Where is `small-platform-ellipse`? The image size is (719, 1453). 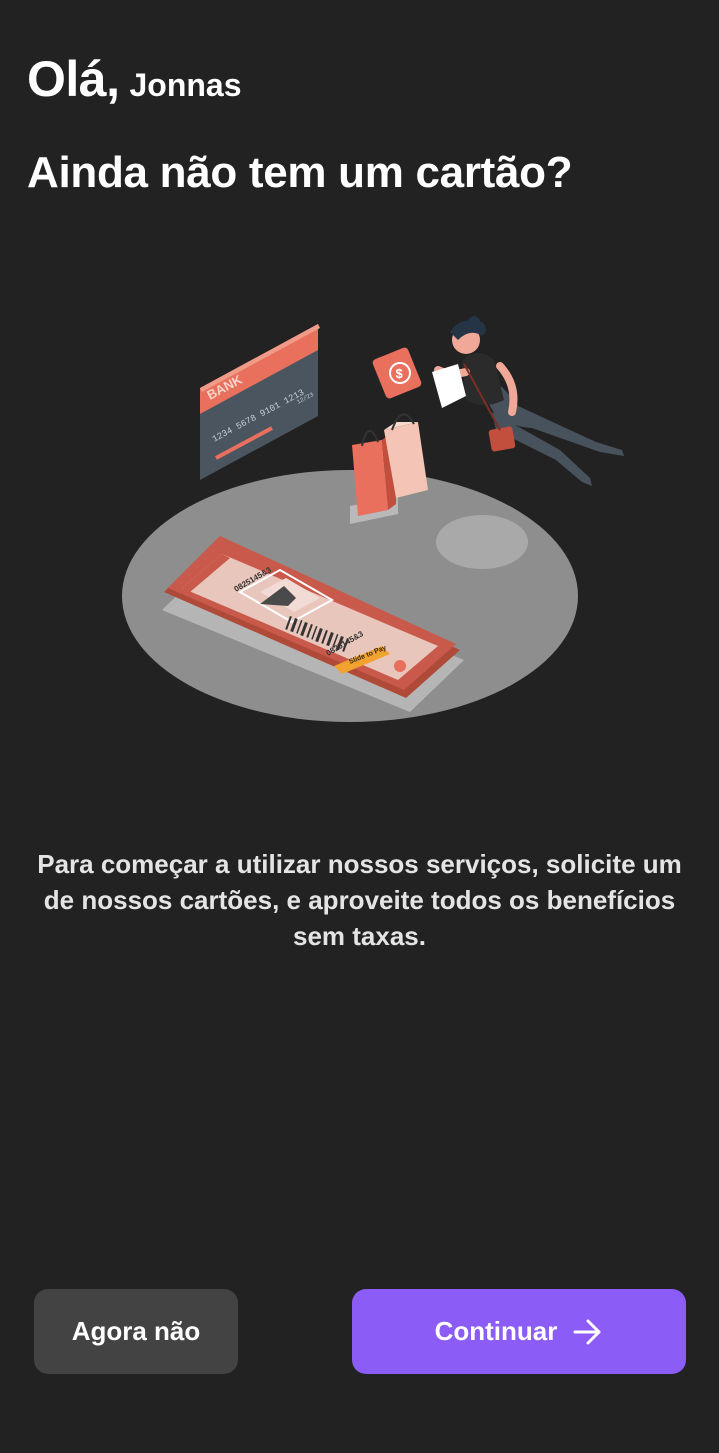
small-platform-ellipse is located at coordinates (482, 542).